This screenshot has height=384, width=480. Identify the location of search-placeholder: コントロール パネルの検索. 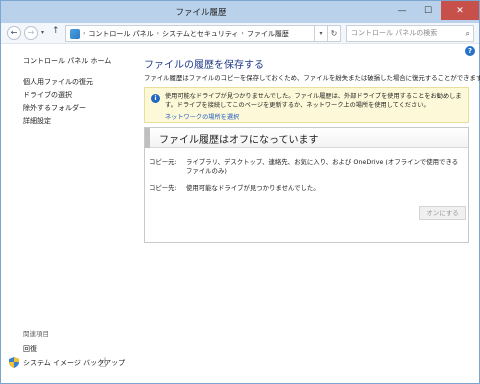
(394, 33).